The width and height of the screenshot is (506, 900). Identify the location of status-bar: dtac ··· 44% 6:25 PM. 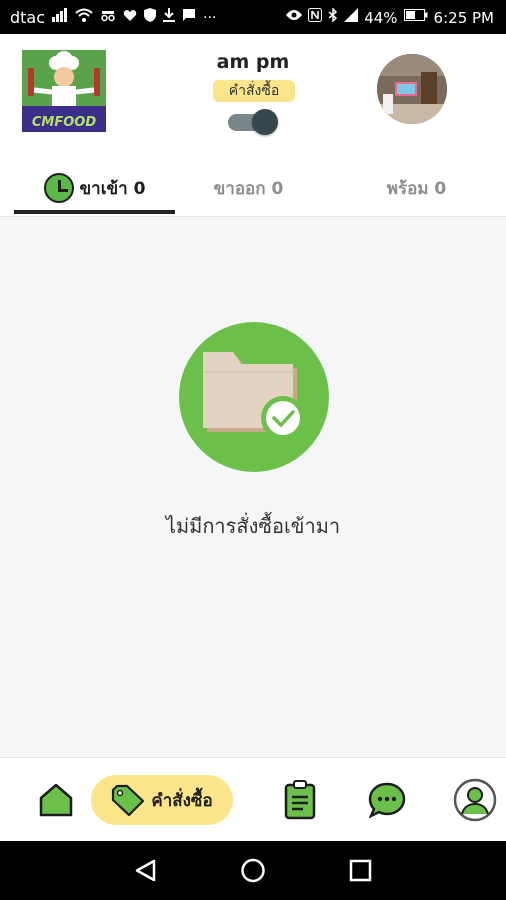
(253, 17).